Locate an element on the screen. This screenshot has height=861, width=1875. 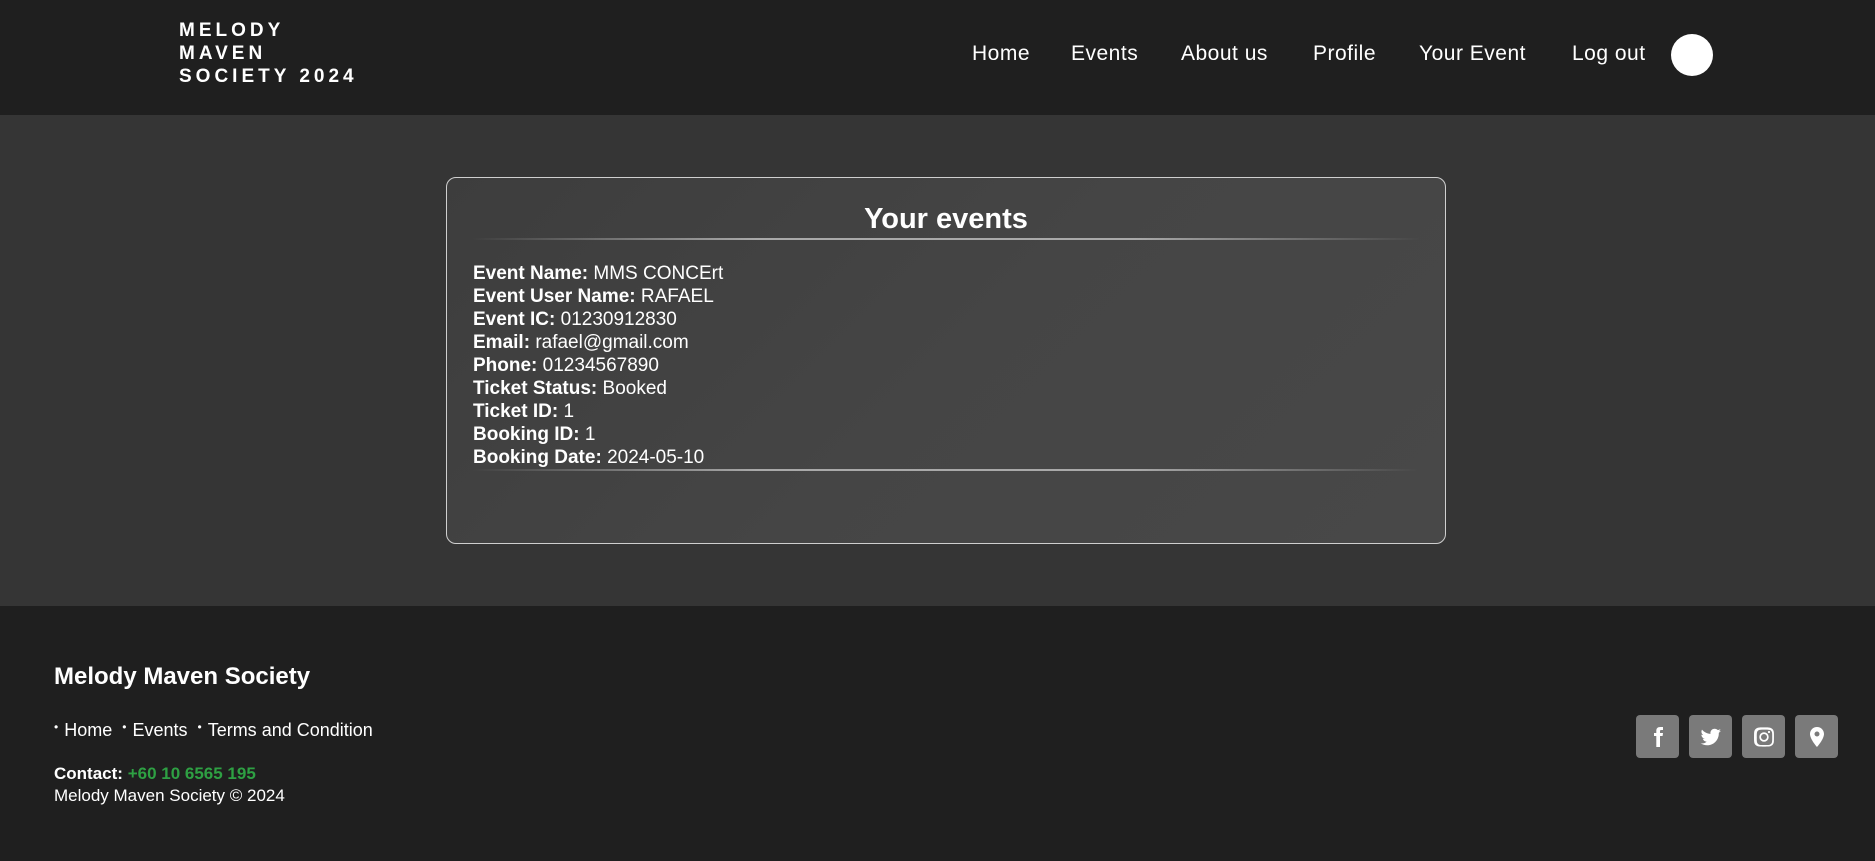
location-pin-icon is located at coordinates (1816, 736).